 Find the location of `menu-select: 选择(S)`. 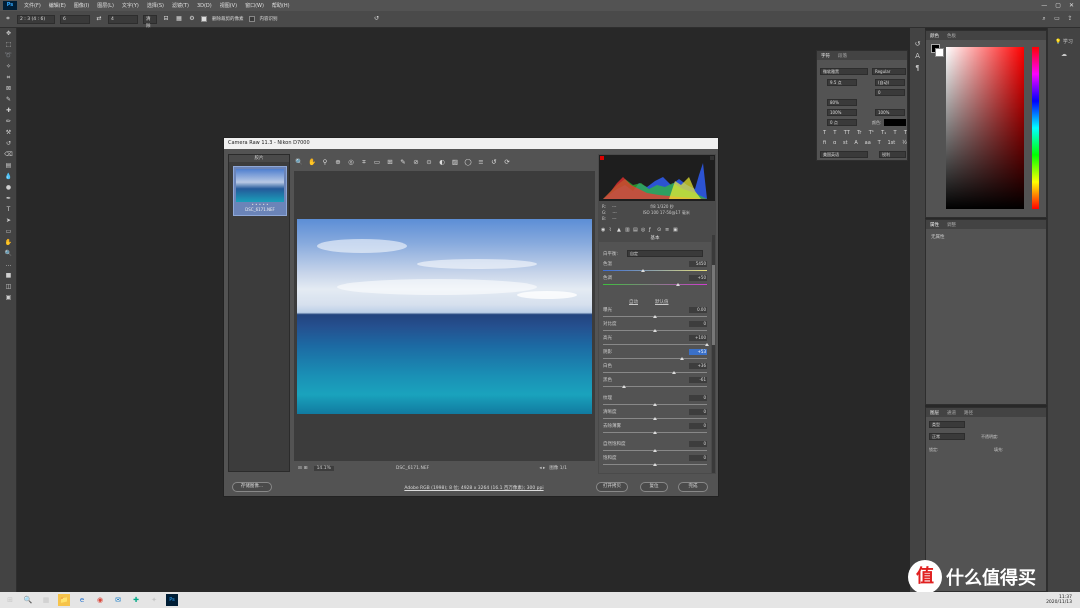

menu-select: 选择(S) is located at coordinates (155, 5).